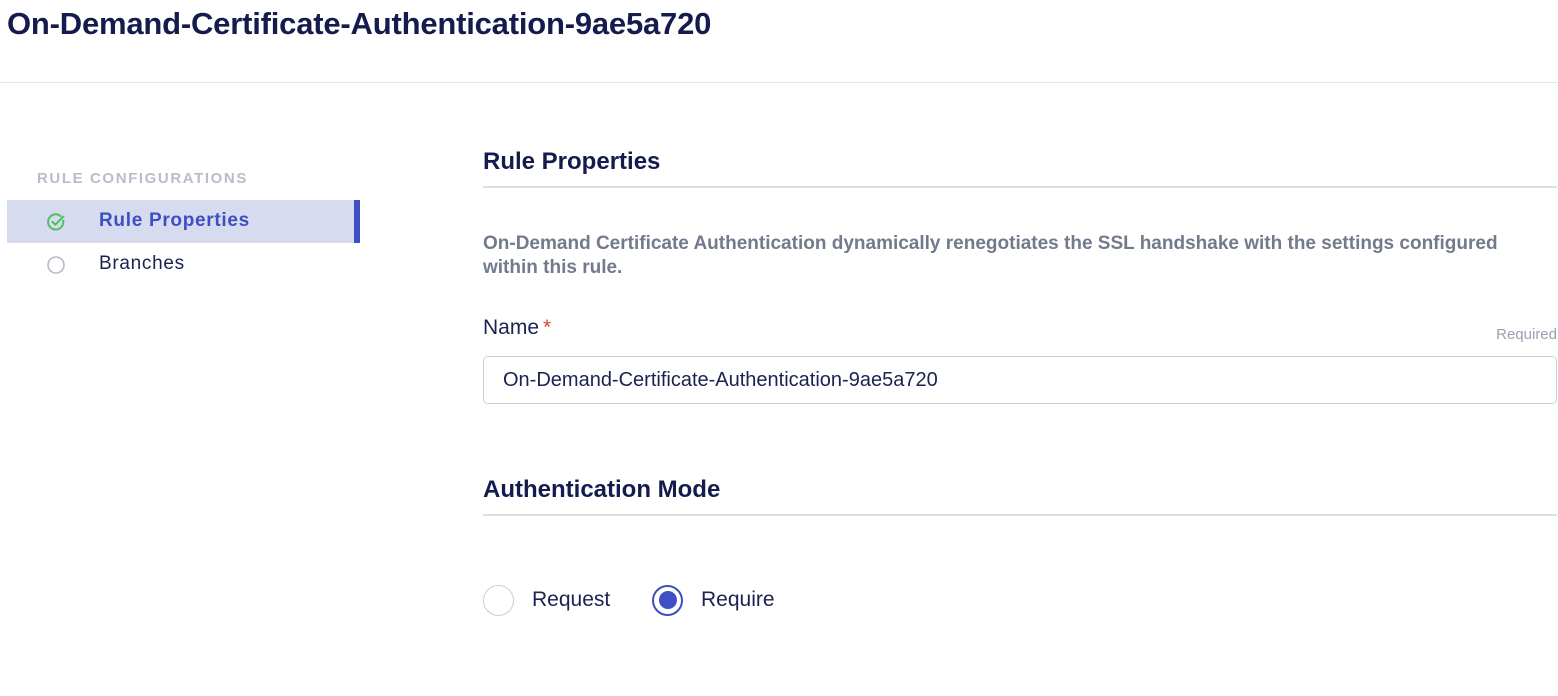 This screenshot has width=1558, height=696. I want to click on name-input, so click(1020, 380).